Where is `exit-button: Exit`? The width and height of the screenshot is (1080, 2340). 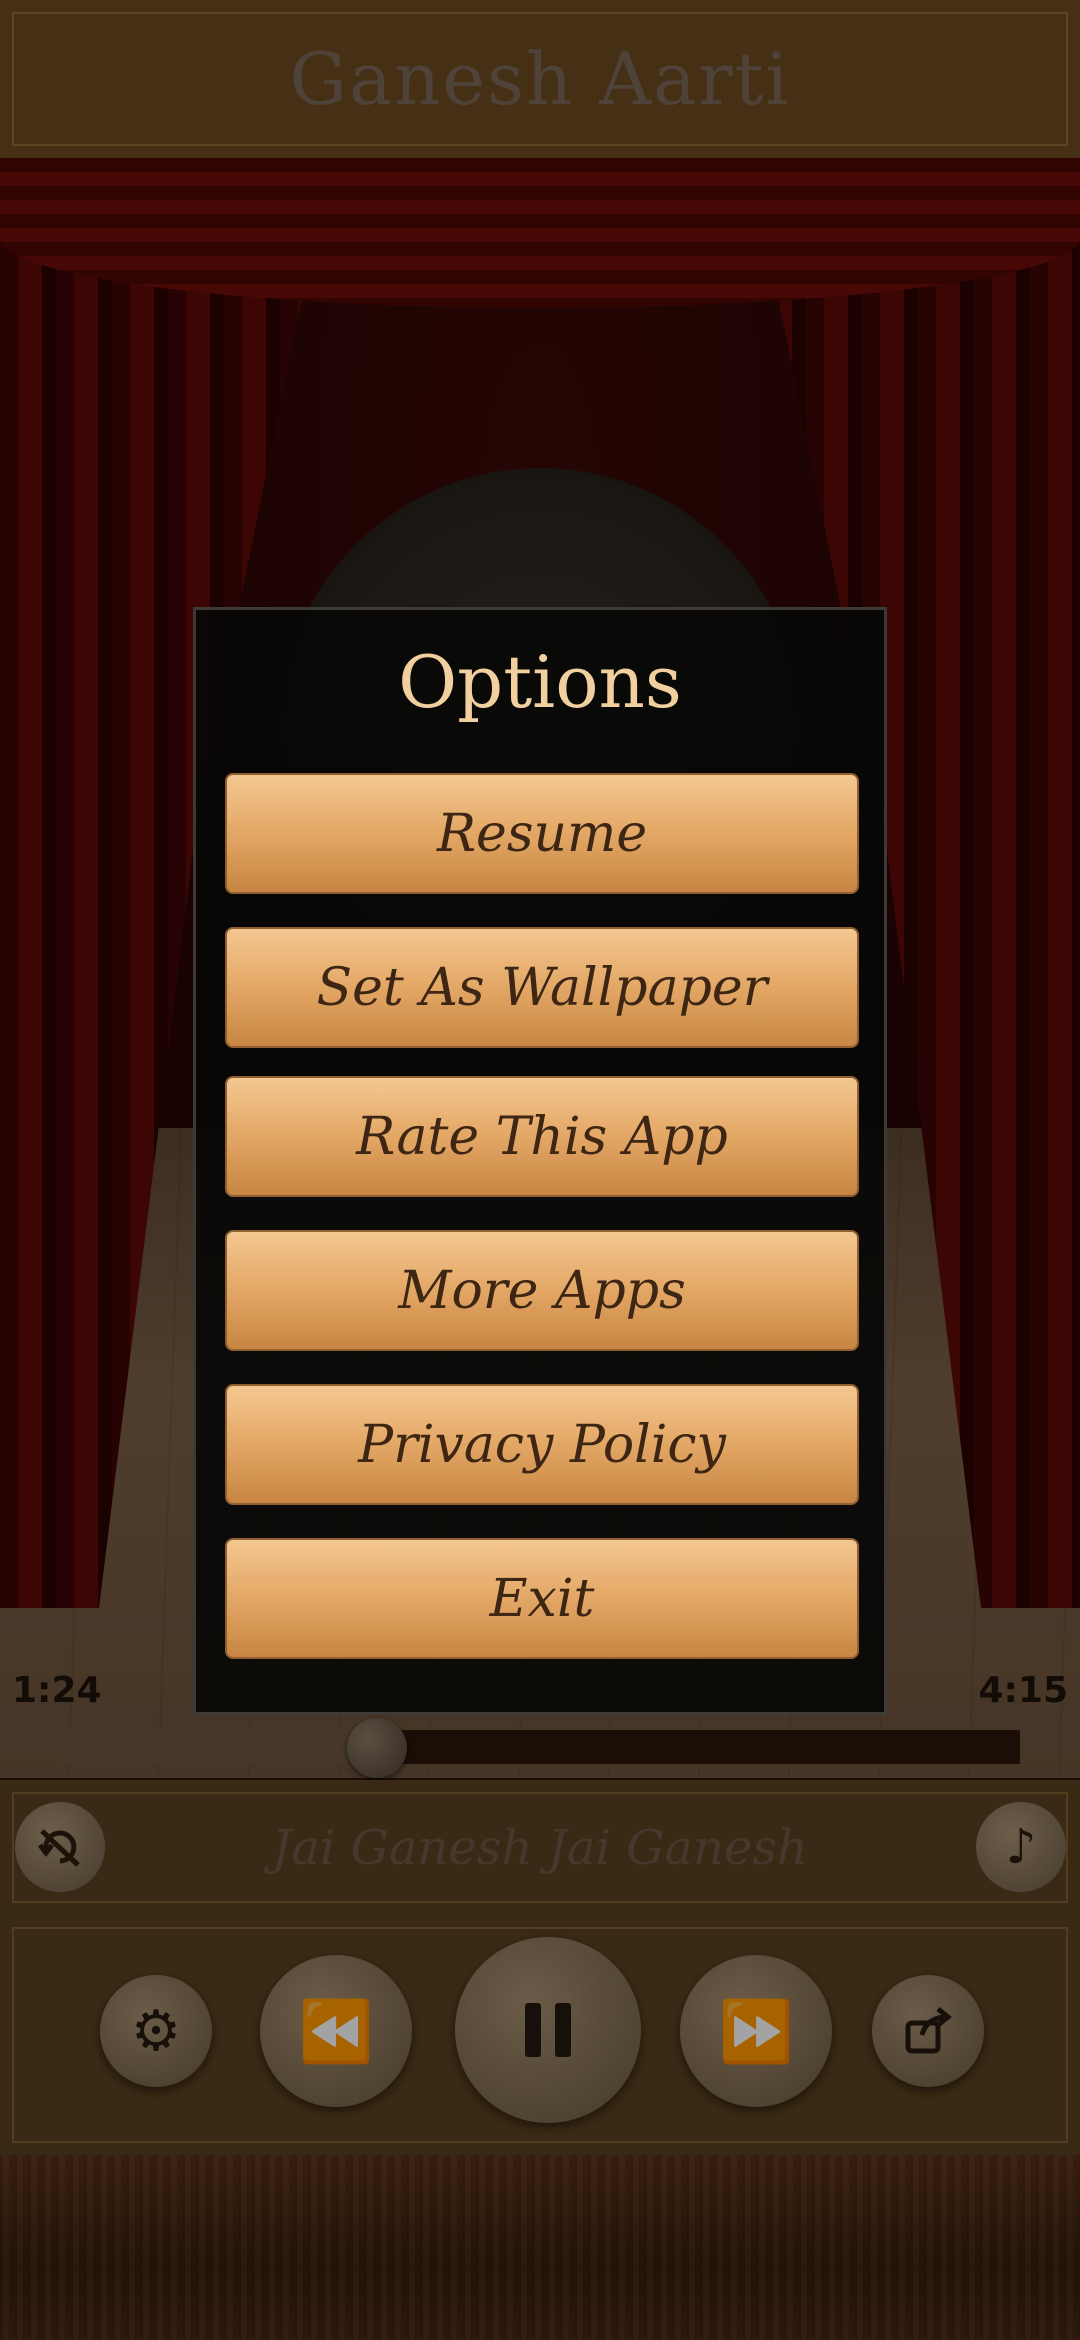
exit-button: Exit is located at coordinates (542, 1598).